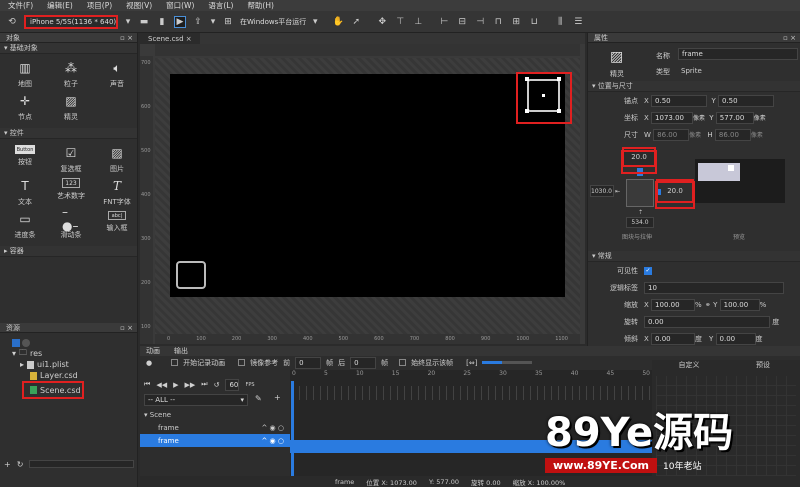 The image size is (800, 487). Describe the element at coordinates (215, 440) in the screenshot. I see `layer-row-frame-selected: frame ^ ◉ ○` at that location.